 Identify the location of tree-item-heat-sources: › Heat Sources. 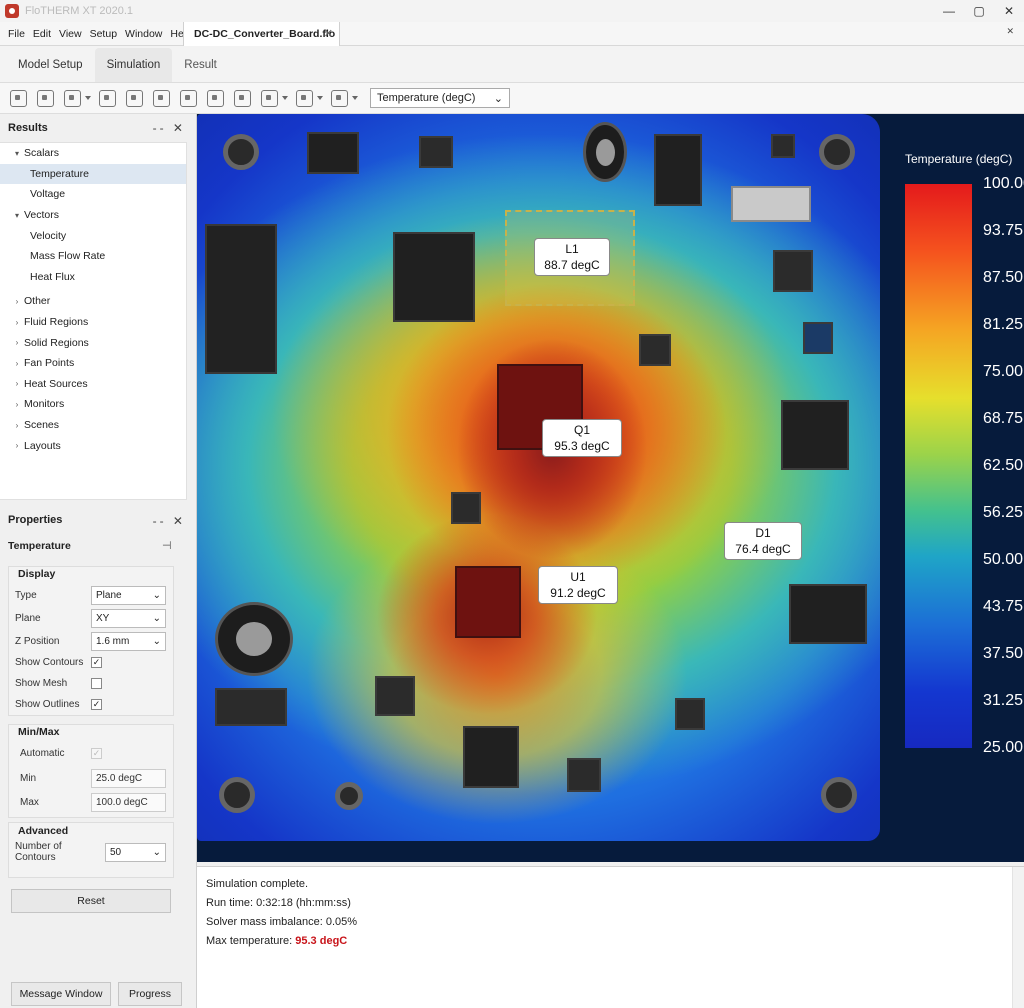
(93, 384).